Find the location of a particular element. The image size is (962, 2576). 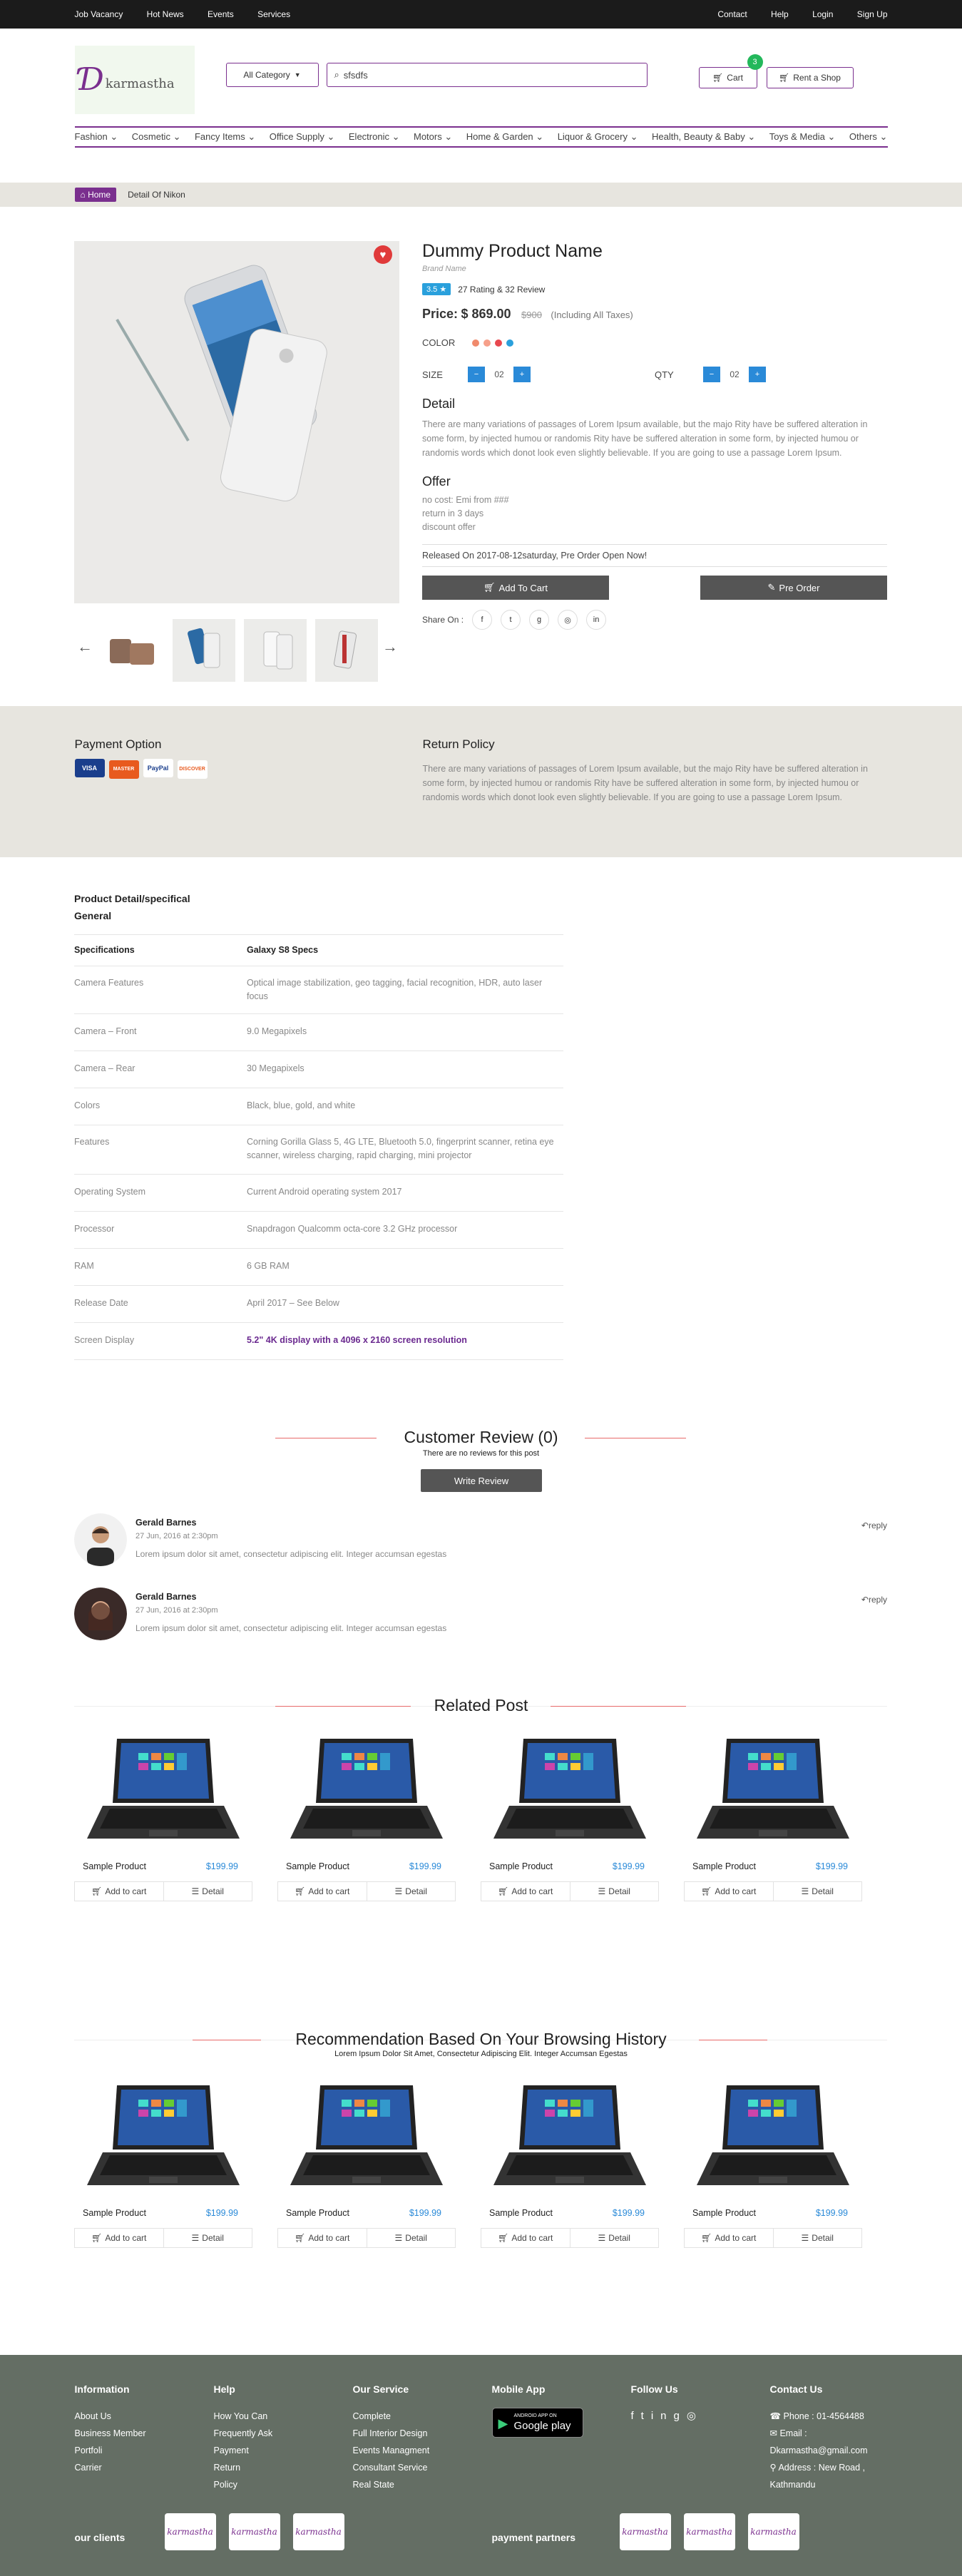

footer-link: Payment is located at coordinates (278, 2450).